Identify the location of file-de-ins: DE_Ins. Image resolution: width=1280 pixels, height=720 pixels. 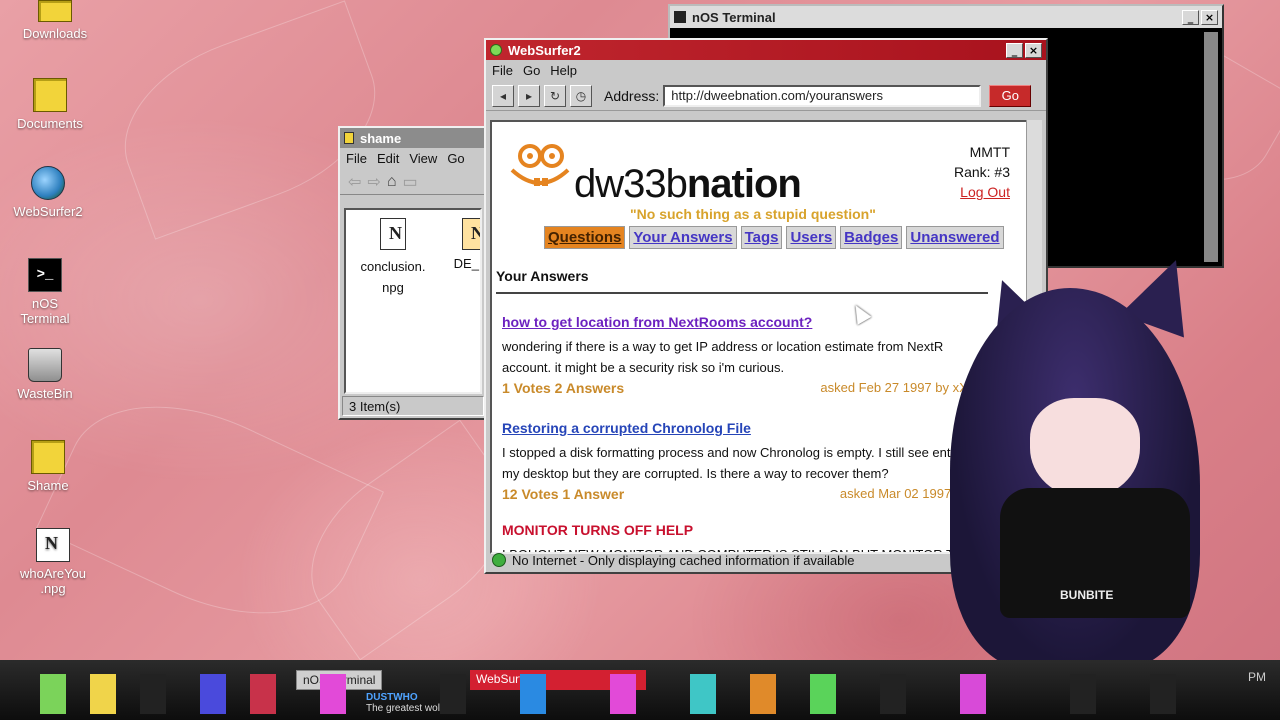
(455, 241).